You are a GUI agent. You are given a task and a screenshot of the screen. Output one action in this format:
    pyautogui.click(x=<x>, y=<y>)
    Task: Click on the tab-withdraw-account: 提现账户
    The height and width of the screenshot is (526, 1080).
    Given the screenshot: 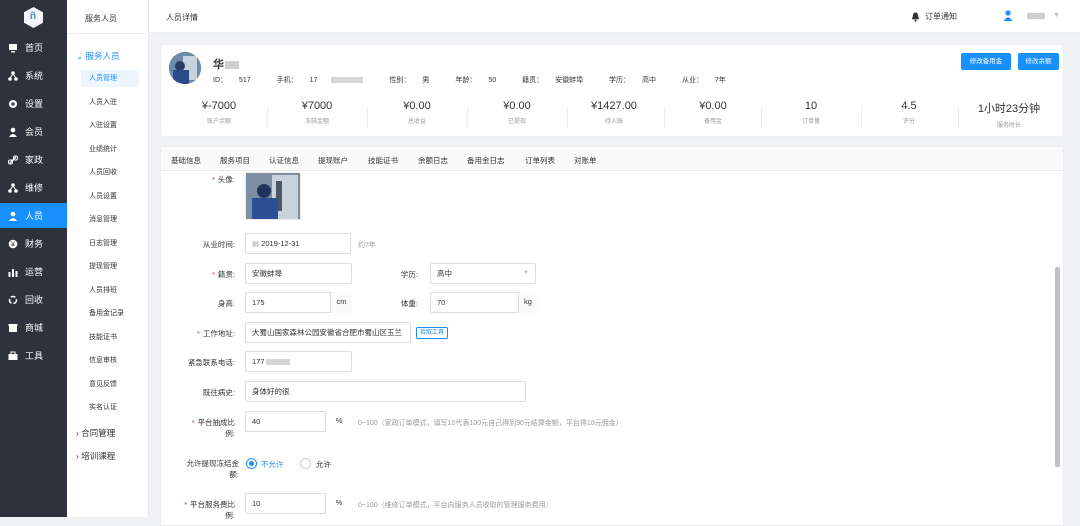 What is the action you would take?
    pyautogui.click(x=333, y=160)
    